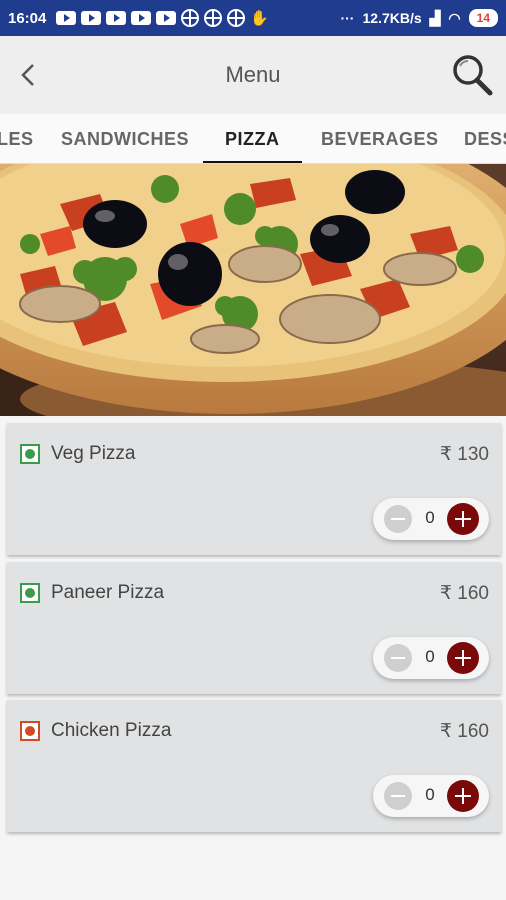 The image size is (506, 900). Describe the element at coordinates (435, 17) in the screenshot. I see `signal-icon: ▟` at that location.